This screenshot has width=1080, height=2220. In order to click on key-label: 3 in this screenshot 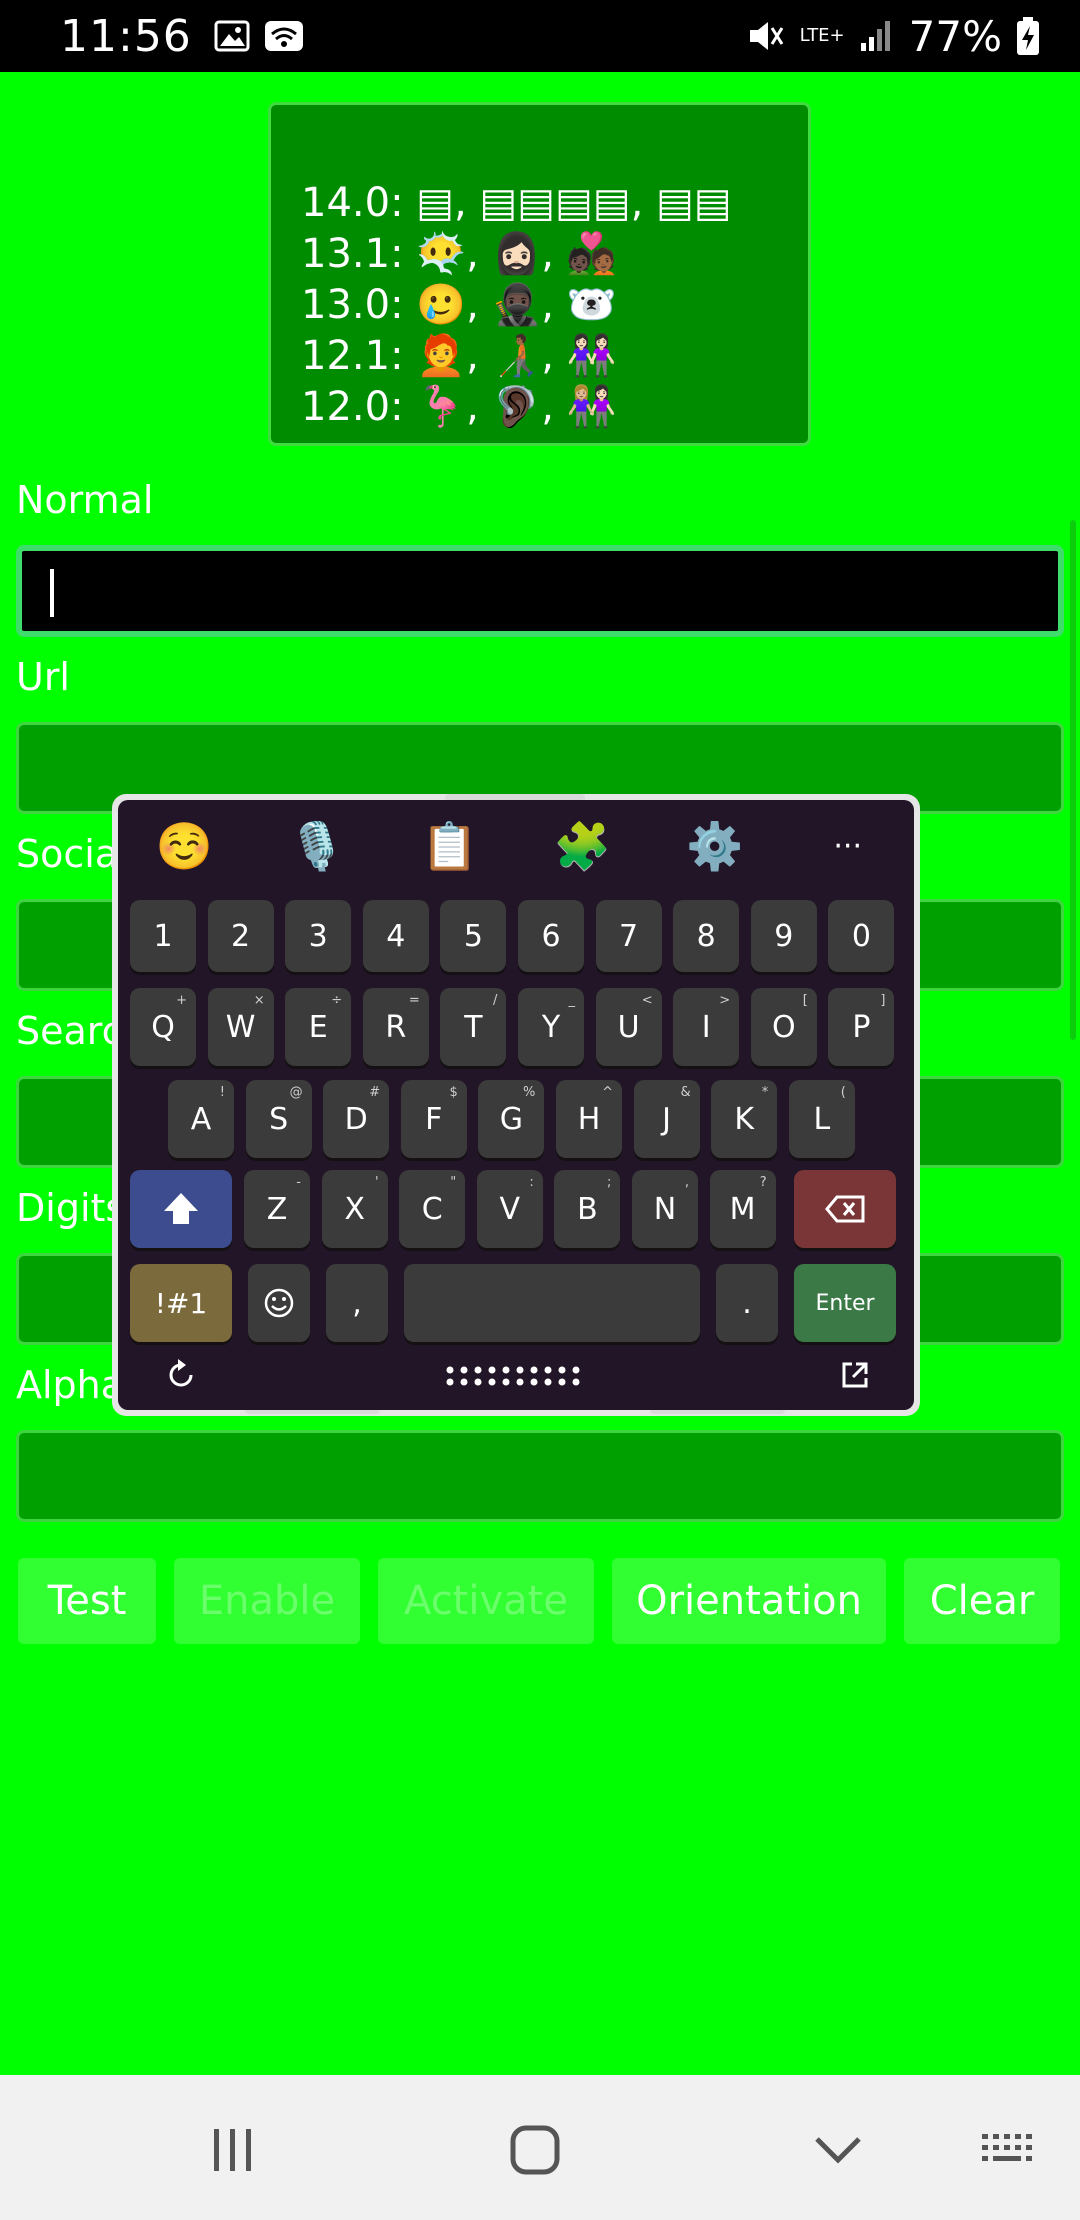, I will do `click(318, 936)`.